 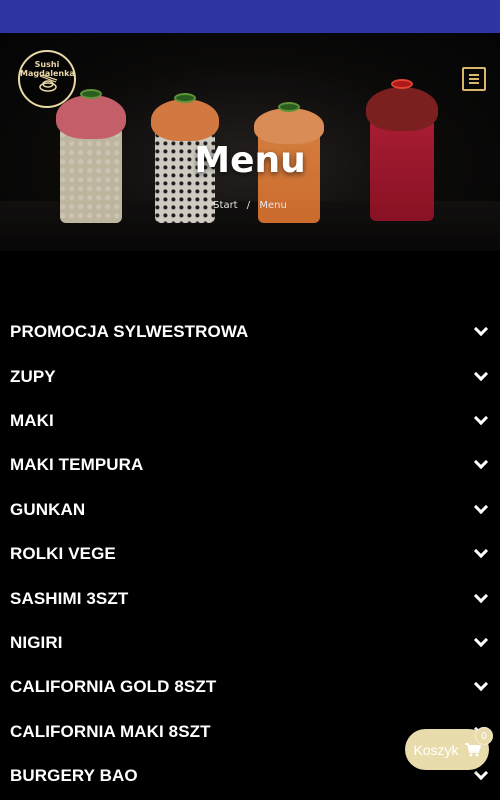 I want to click on cart-button: Koszyk 0, so click(x=449, y=748).